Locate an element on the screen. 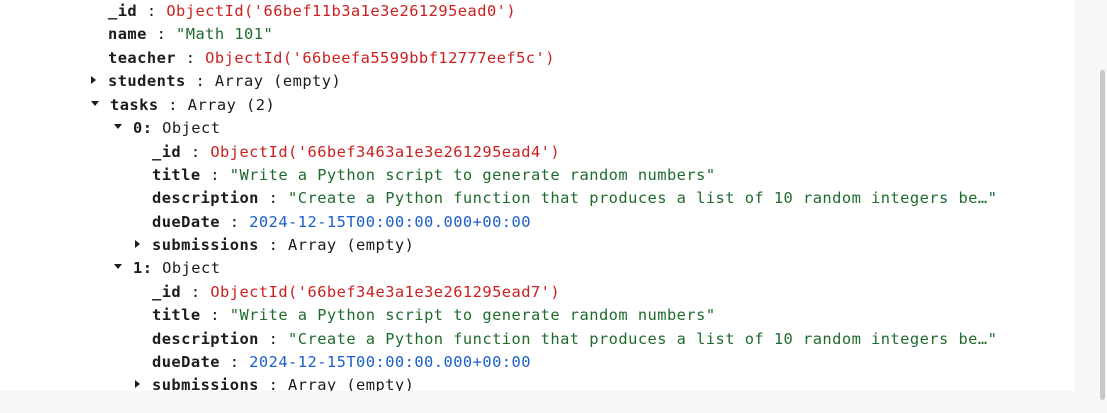  field-key: name is located at coordinates (127, 34).